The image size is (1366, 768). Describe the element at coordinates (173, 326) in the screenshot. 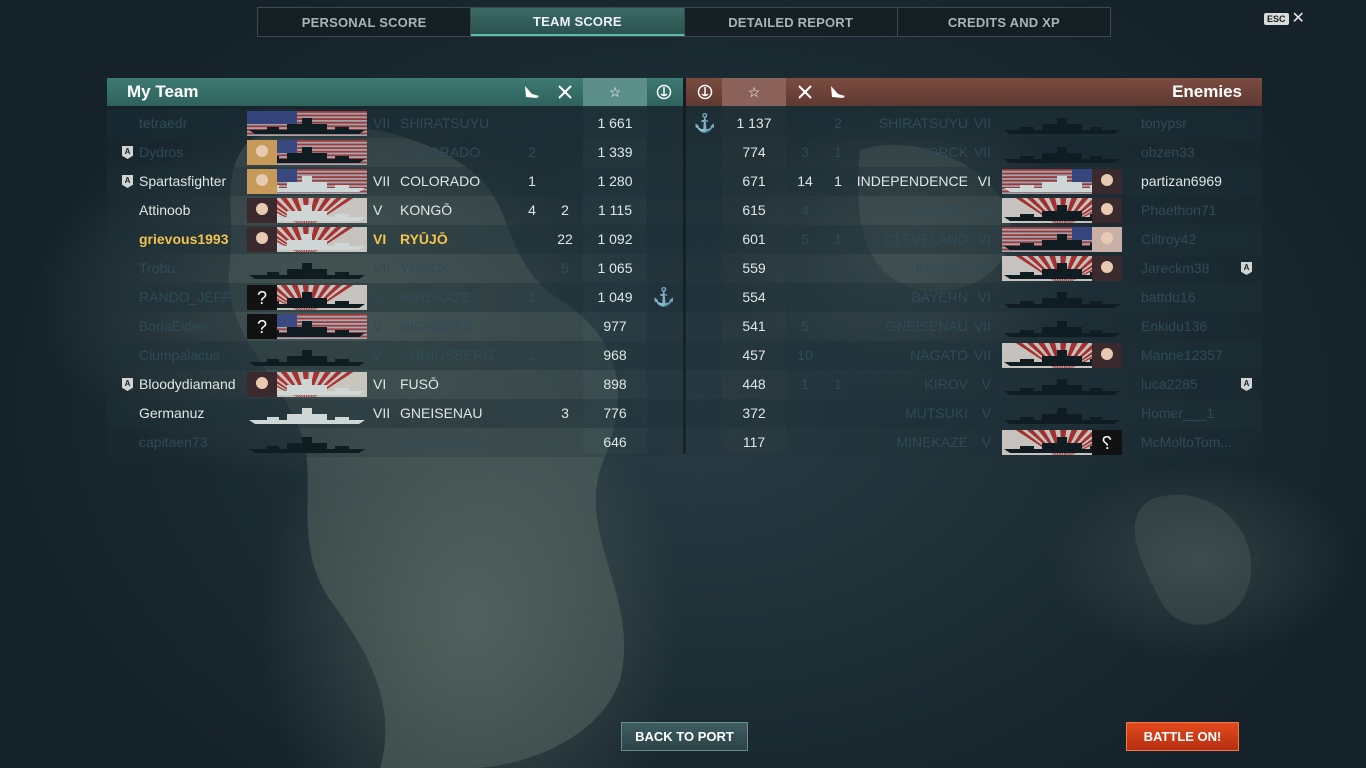

I see `player-name: BoriaEiden` at that location.